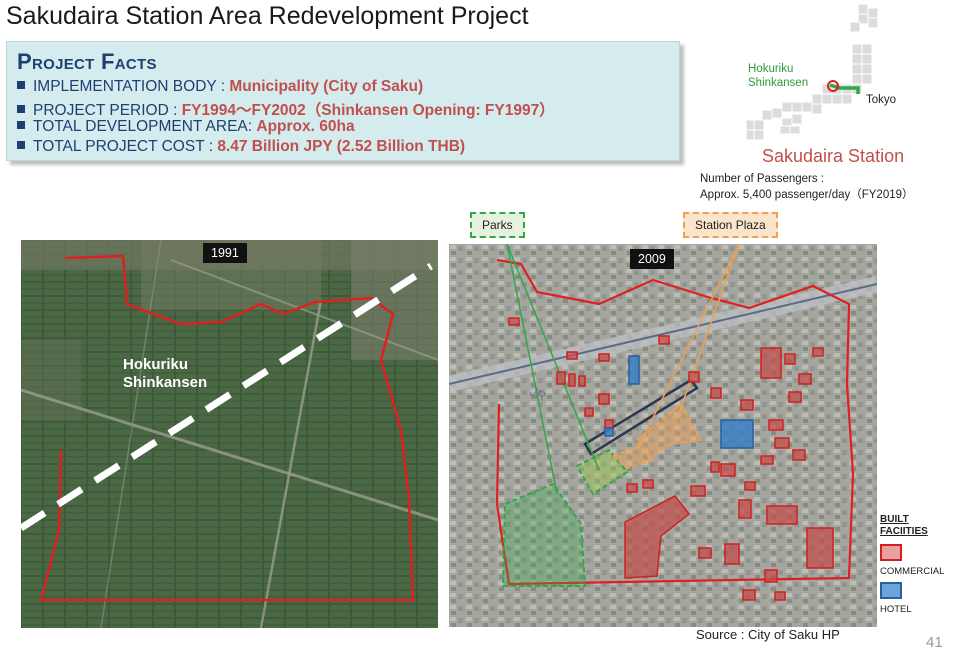 This screenshot has height=651, width=956. I want to click on photo1-line-label-2: Shinkansen, so click(165, 382).